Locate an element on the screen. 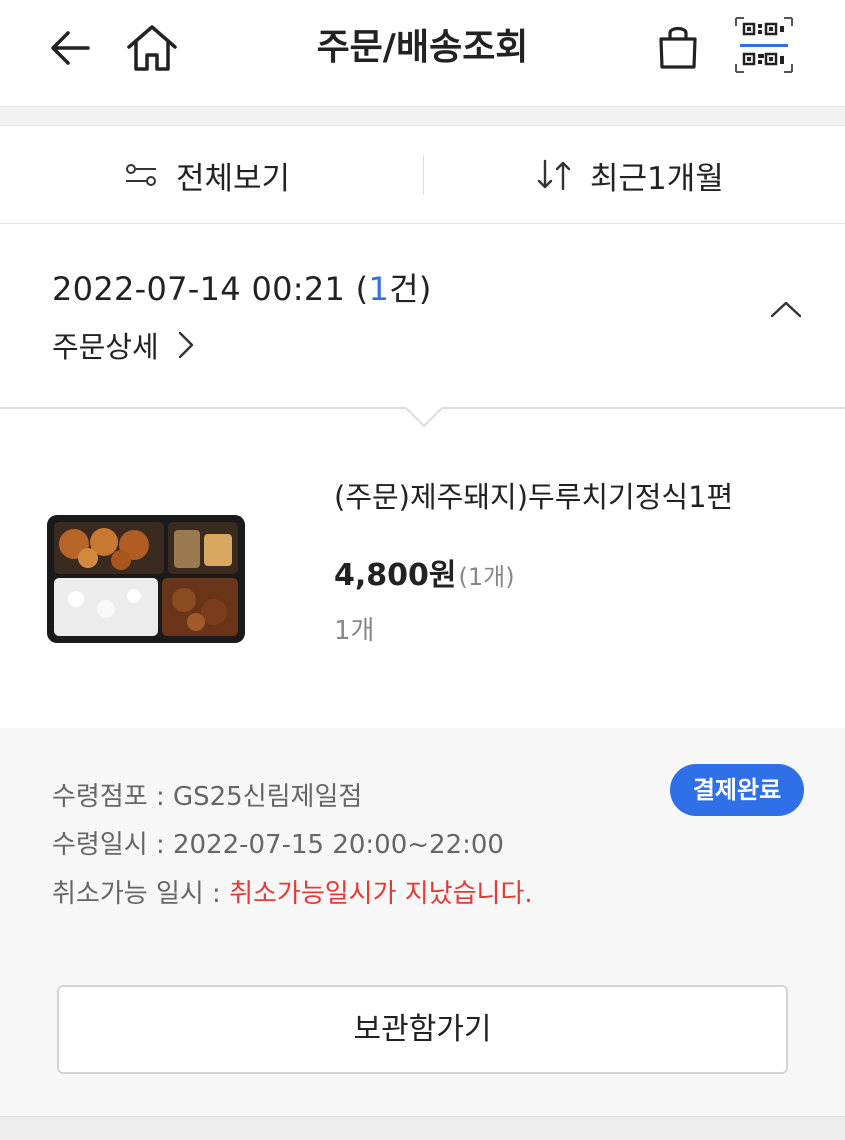 The image size is (845, 1140). status-badge: 결제완료 is located at coordinates (737, 790).